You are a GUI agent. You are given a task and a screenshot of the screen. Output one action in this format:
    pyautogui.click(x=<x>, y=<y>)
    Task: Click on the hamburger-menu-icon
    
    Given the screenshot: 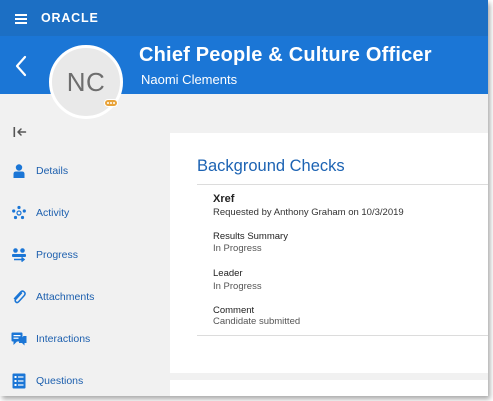 What is the action you would take?
    pyautogui.click(x=21, y=19)
    